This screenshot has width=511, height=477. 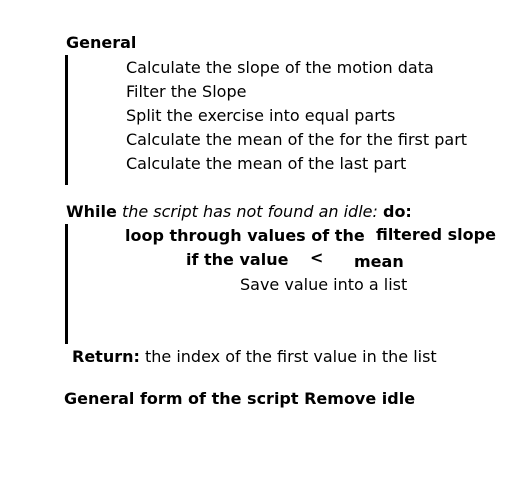 I want to click on return-text: the index of the first value in the list, so click(x=290, y=356).